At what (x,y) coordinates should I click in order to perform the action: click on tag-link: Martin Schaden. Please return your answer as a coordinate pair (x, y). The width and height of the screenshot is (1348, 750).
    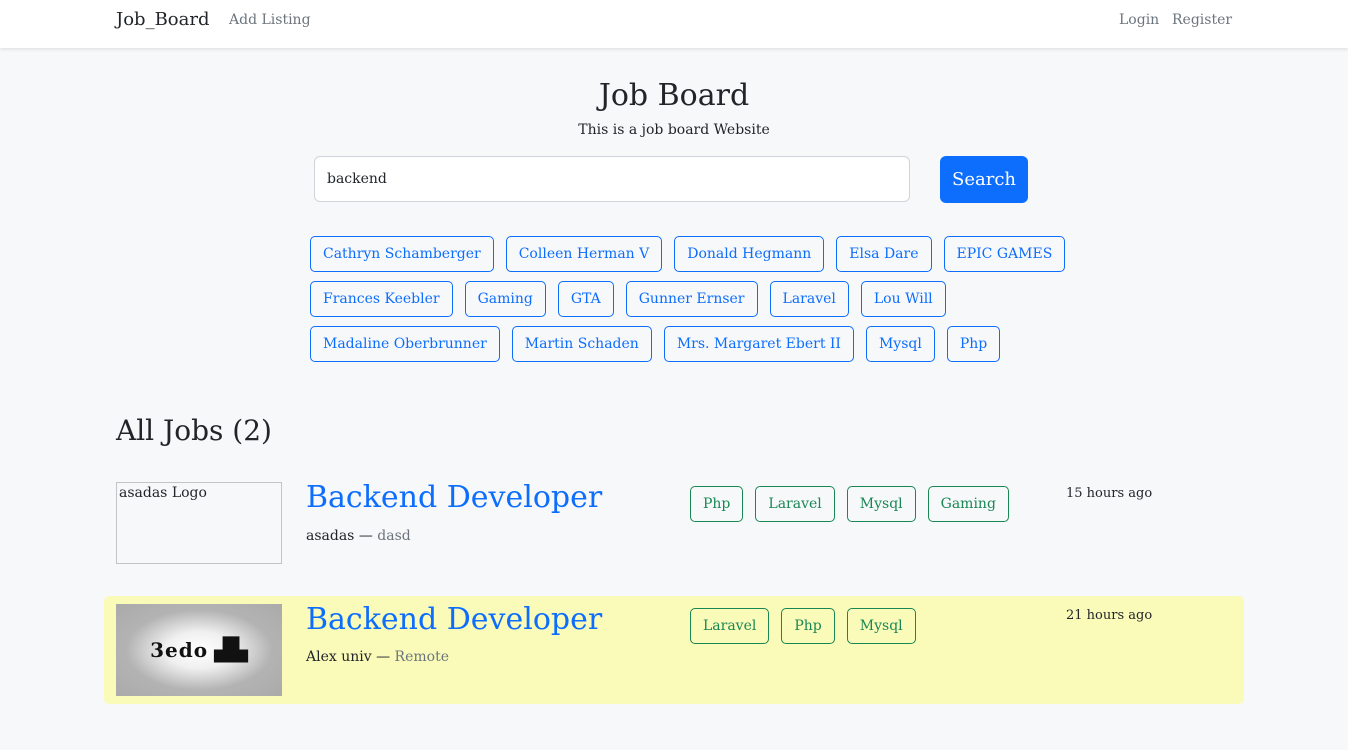
    Looking at the image, I should click on (581, 344).